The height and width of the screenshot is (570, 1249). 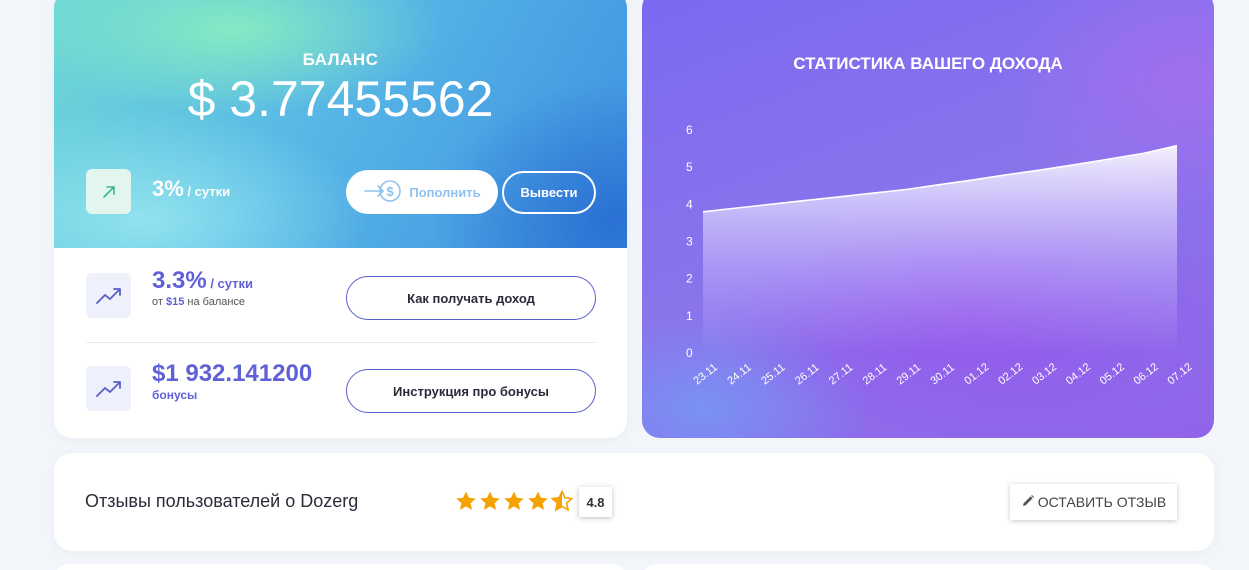 I want to click on x-tick-label: 07.12, so click(x=1179, y=374).